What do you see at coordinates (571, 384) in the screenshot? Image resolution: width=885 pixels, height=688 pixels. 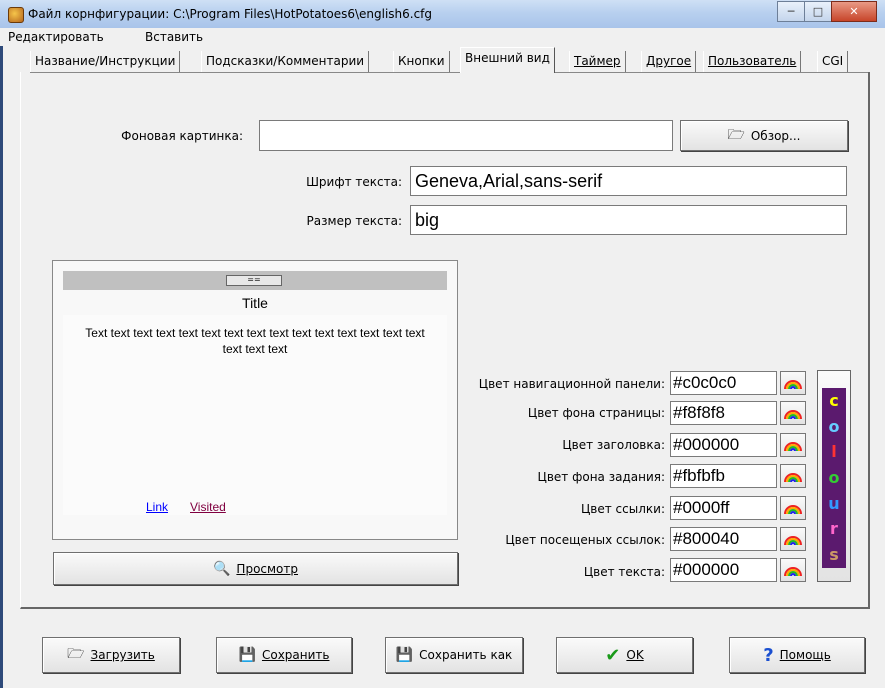 I see `color-label-navbar: Цвет навигационной панели:` at bounding box center [571, 384].